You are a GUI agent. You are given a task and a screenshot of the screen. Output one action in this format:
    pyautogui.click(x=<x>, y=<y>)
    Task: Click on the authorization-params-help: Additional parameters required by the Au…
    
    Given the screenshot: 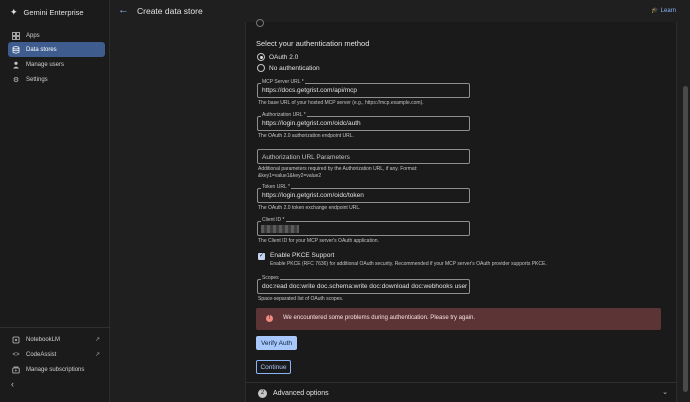 What is the action you would take?
    pyautogui.click(x=358, y=173)
    